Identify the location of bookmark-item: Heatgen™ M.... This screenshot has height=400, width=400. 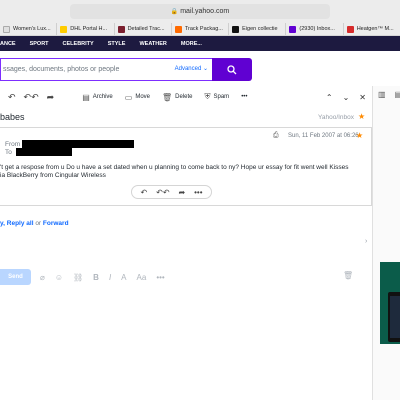
(371, 29).